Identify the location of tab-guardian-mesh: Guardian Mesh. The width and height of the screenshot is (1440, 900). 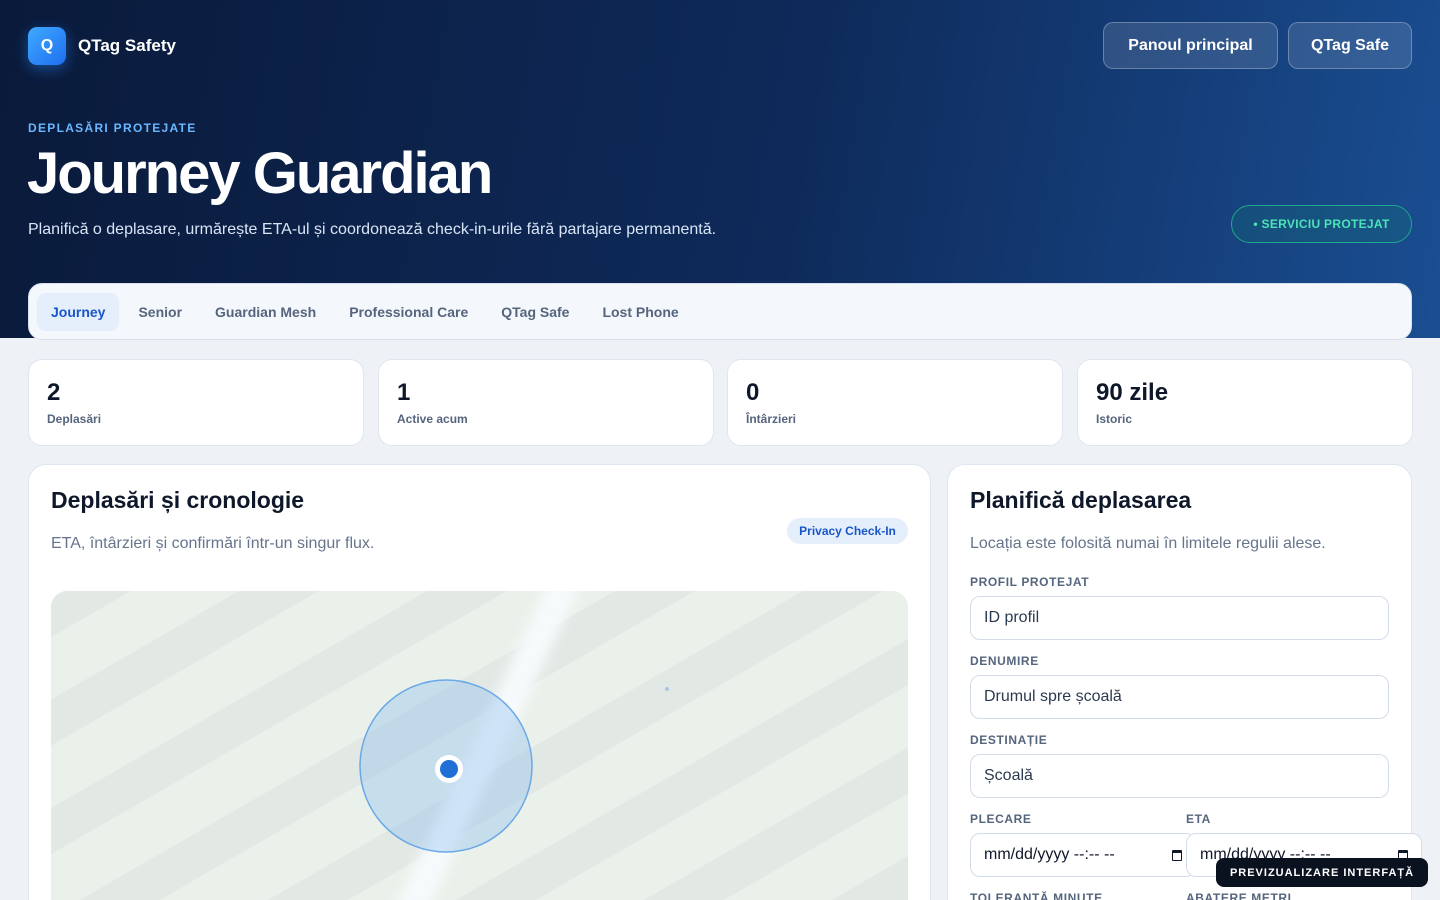
(265, 312).